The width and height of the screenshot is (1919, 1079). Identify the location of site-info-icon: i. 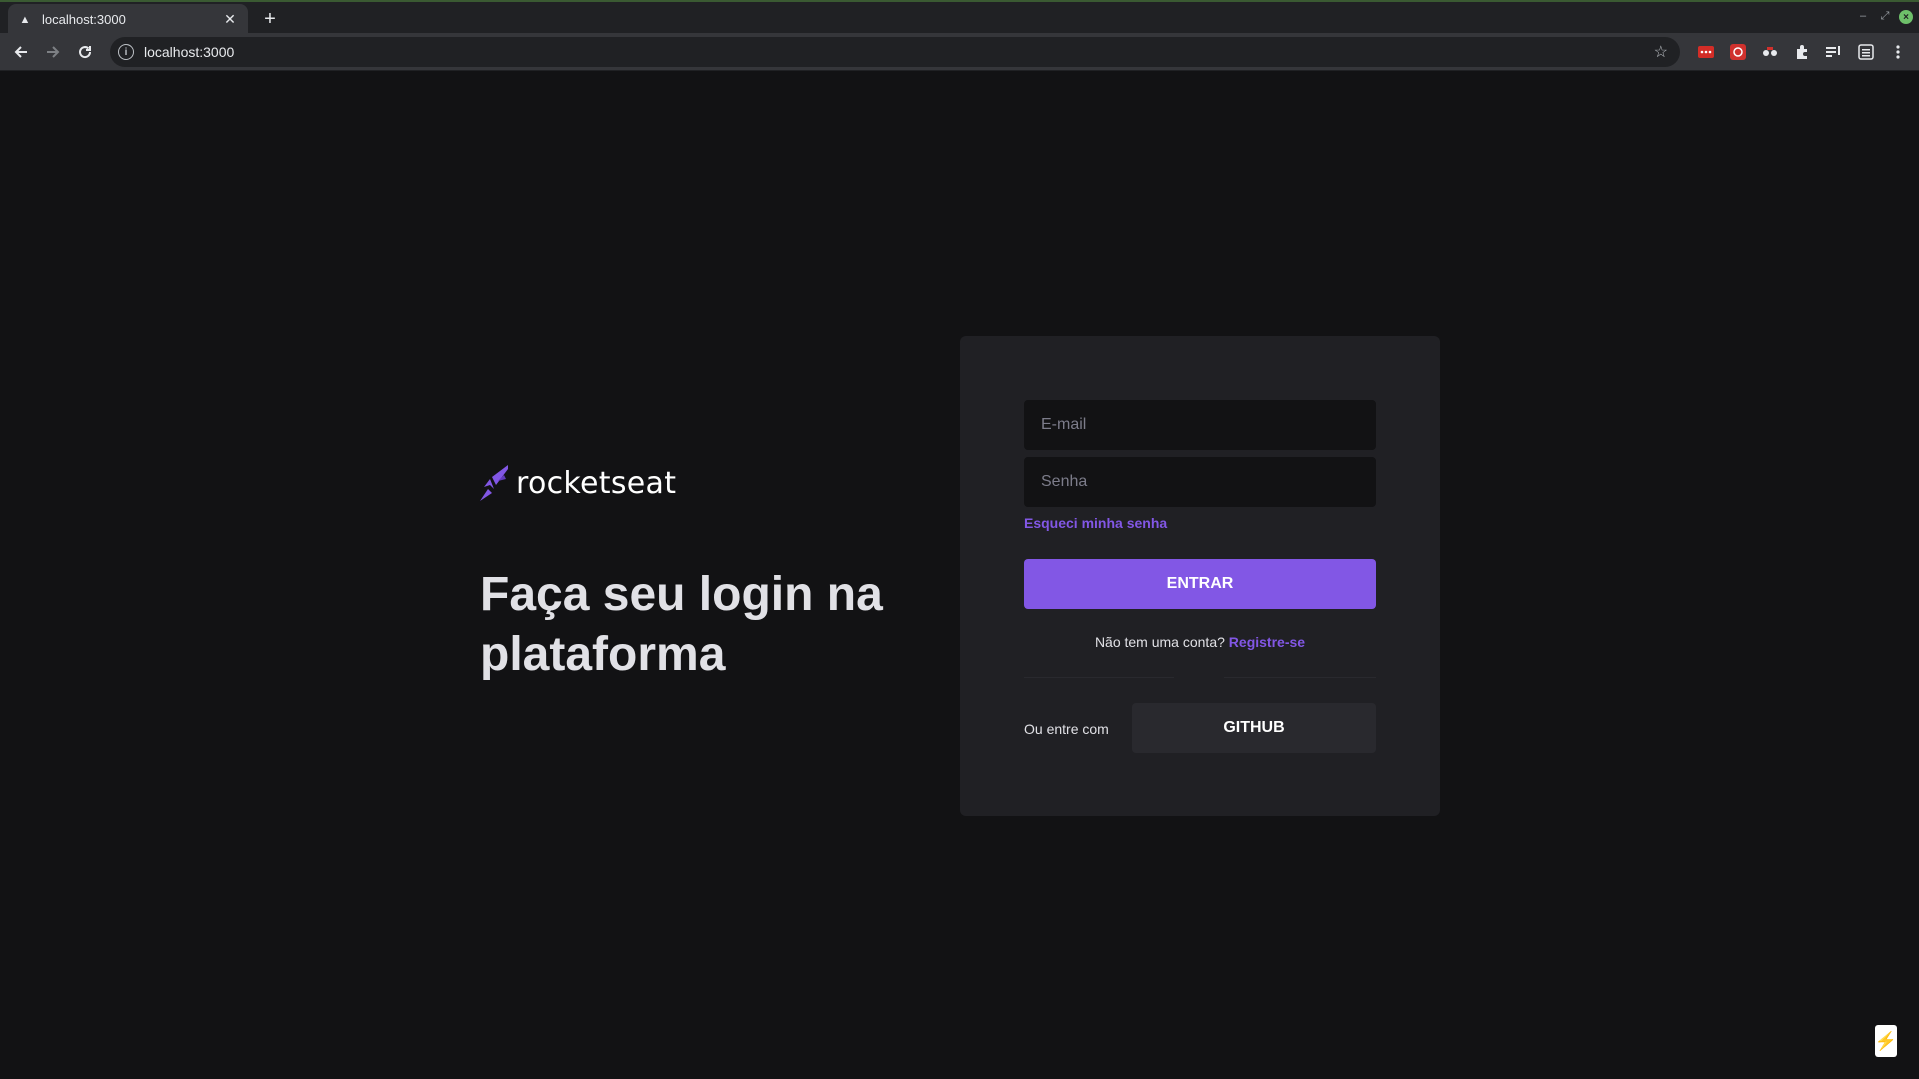
(126, 52).